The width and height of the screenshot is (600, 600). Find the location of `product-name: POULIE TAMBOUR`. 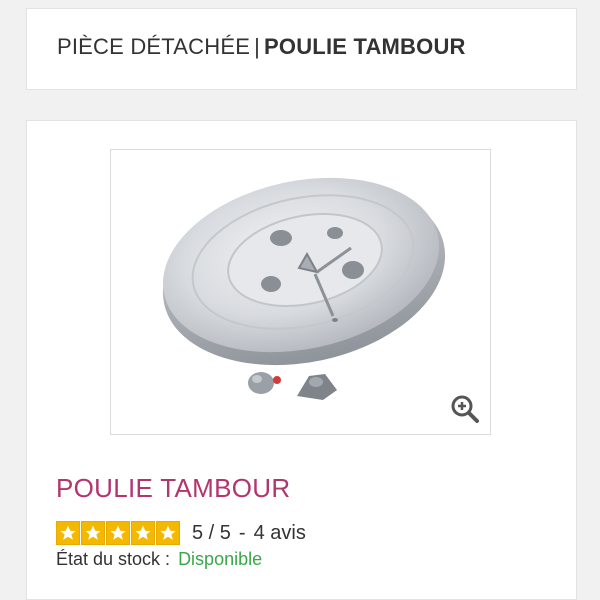

product-name: POULIE TAMBOUR is located at coordinates (173, 488).